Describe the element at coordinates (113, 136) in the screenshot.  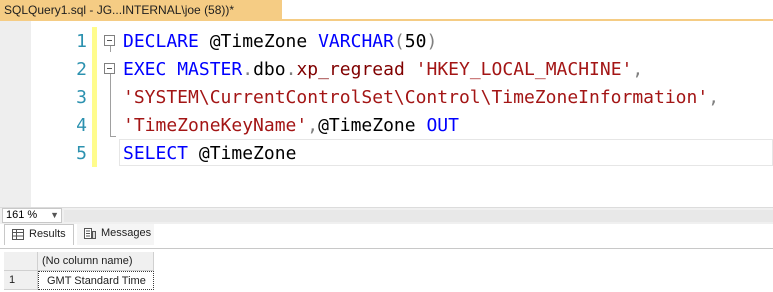
I see `outline-end` at that location.